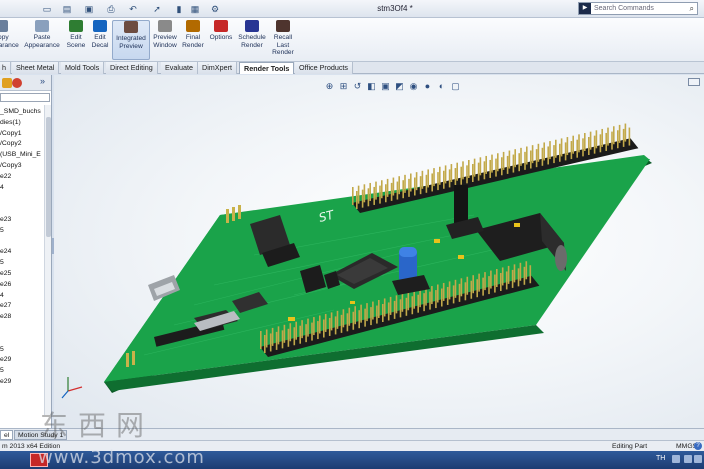  I want to click on tab-h: h, so click(5, 68).